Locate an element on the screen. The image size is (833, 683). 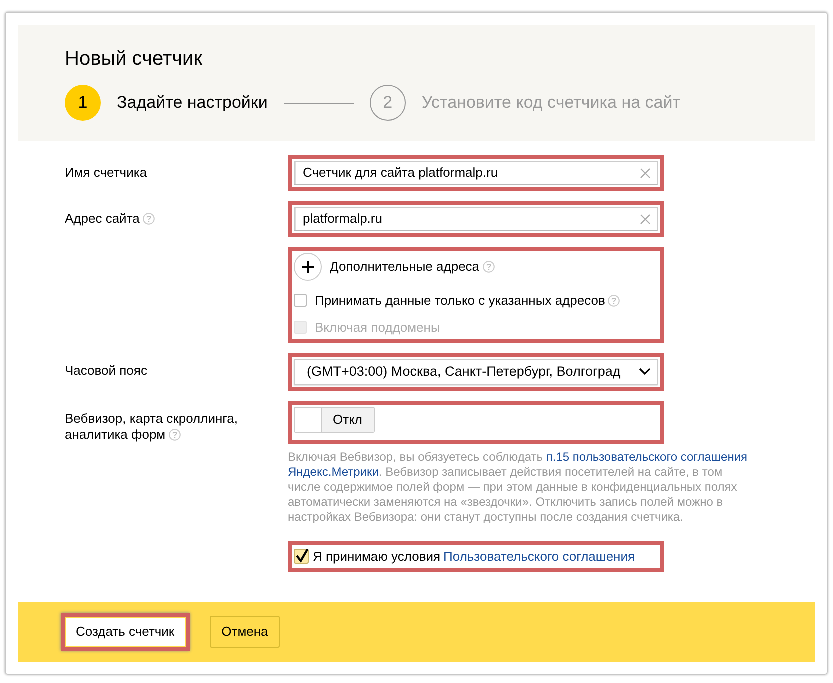
field-label: Адрес сайта is located at coordinates (110, 218).